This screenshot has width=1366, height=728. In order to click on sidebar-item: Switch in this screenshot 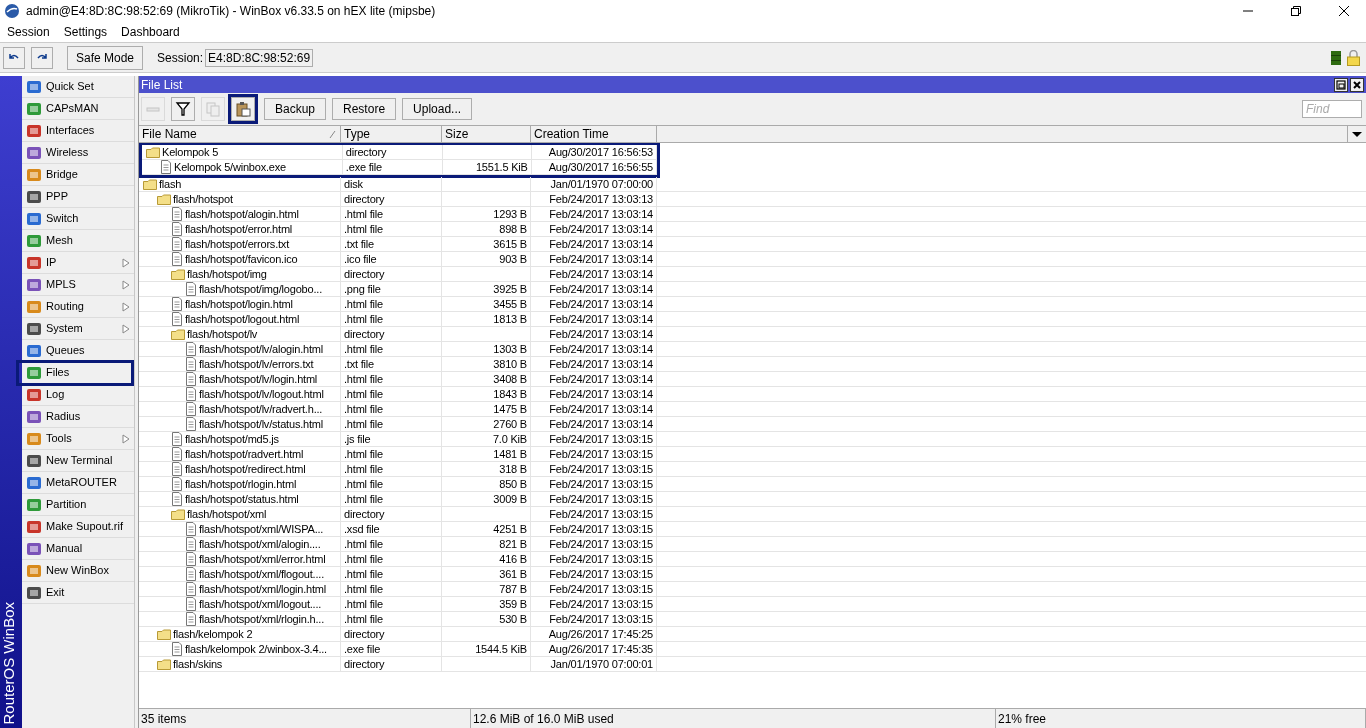, I will do `click(78, 219)`.